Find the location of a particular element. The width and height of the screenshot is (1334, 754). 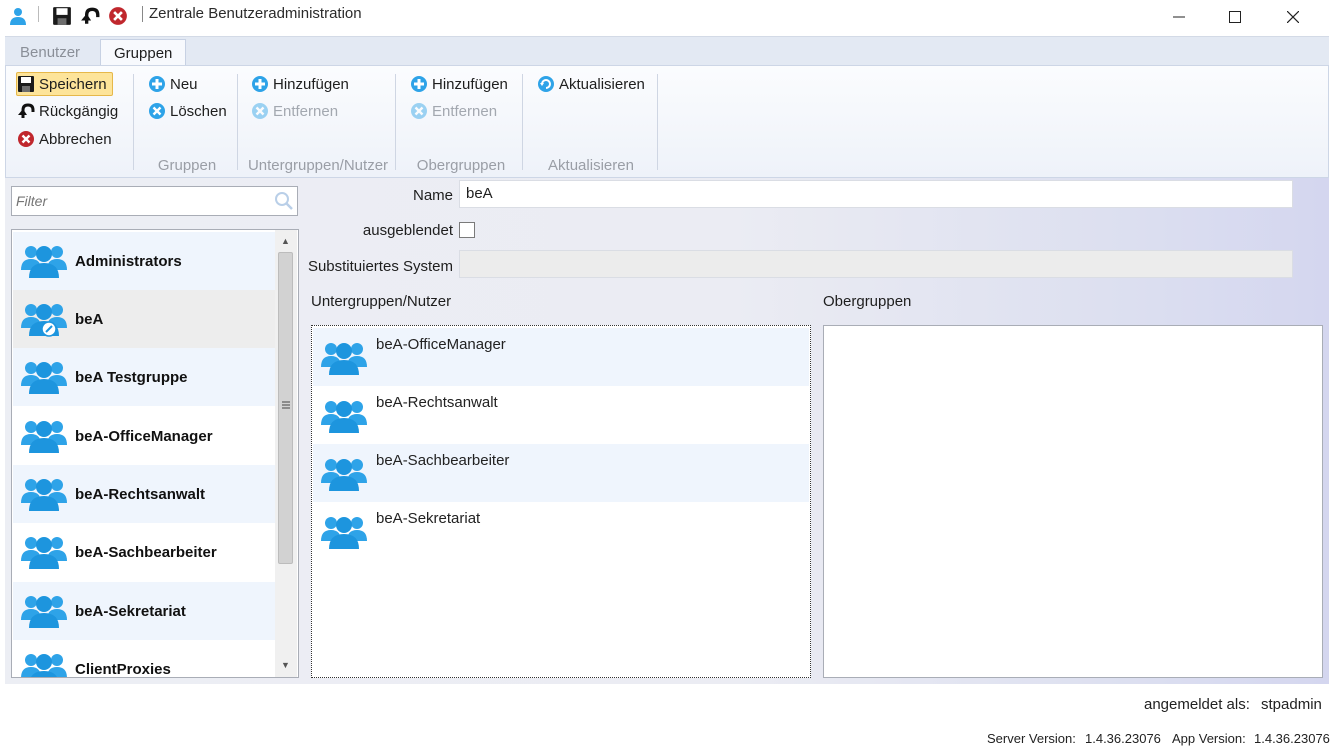

list-item-label: beA-Sekretariat is located at coordinates (130, 611).